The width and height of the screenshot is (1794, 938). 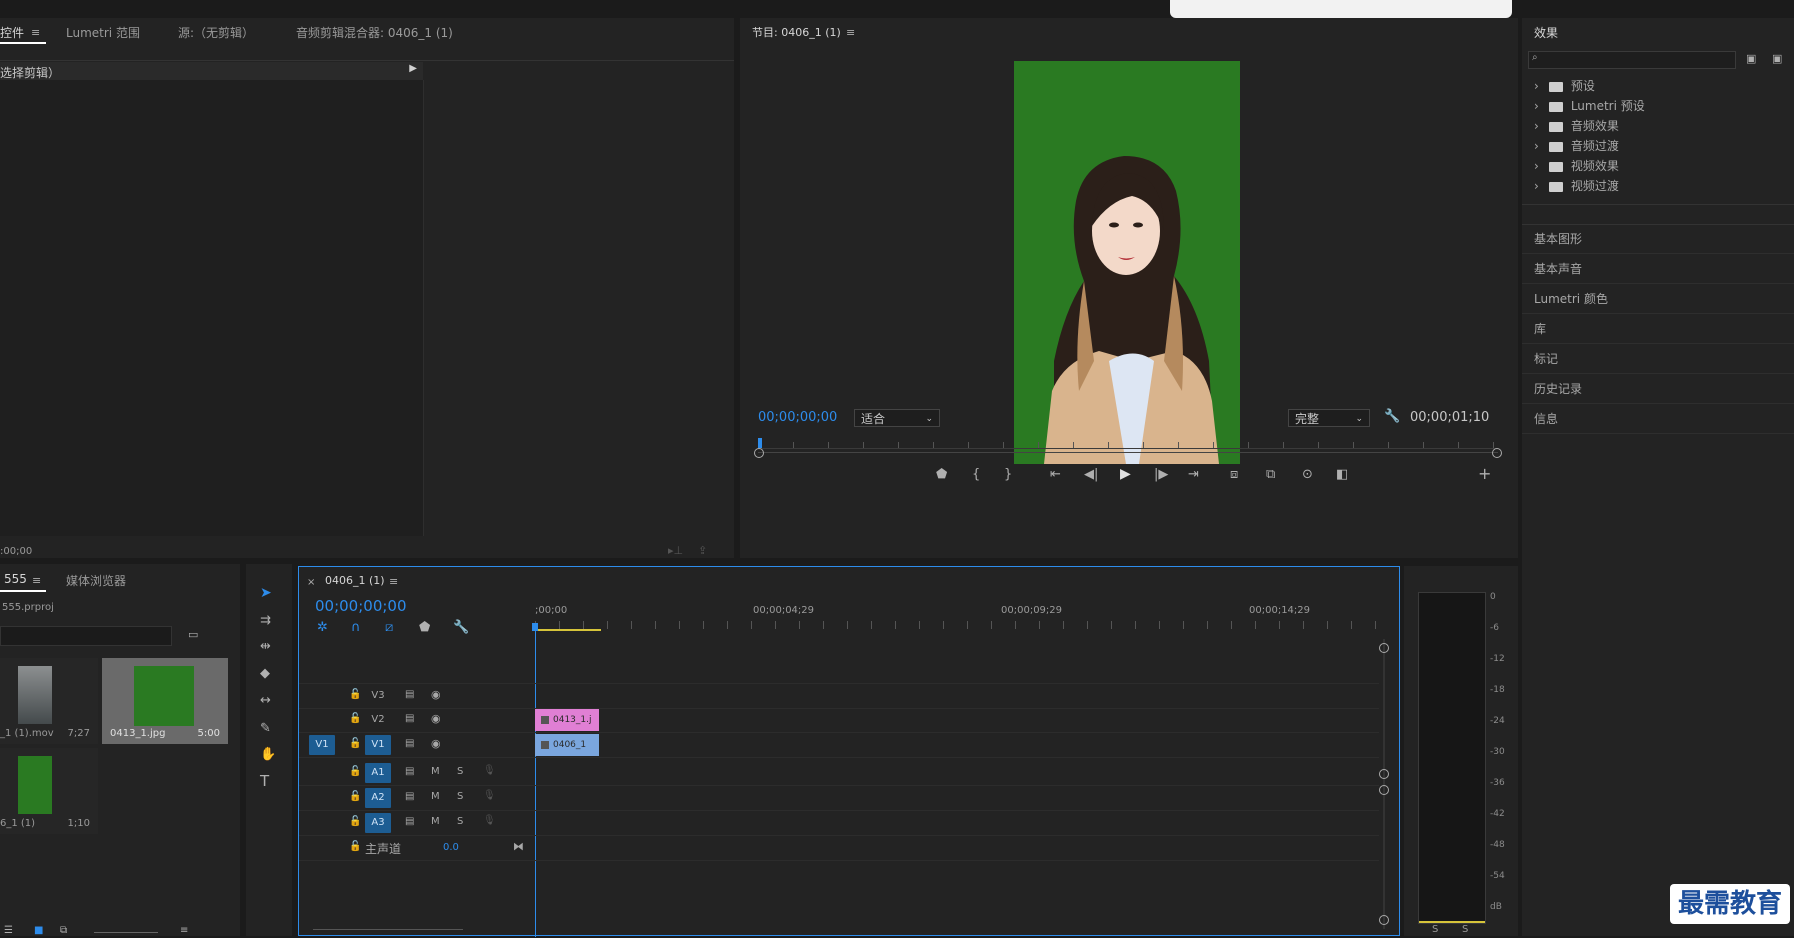 What do you see at coordinates (1564, 85) in the screenshot?
I see `effects-item-presets: › 预设` at bounding box center [1564, 85].